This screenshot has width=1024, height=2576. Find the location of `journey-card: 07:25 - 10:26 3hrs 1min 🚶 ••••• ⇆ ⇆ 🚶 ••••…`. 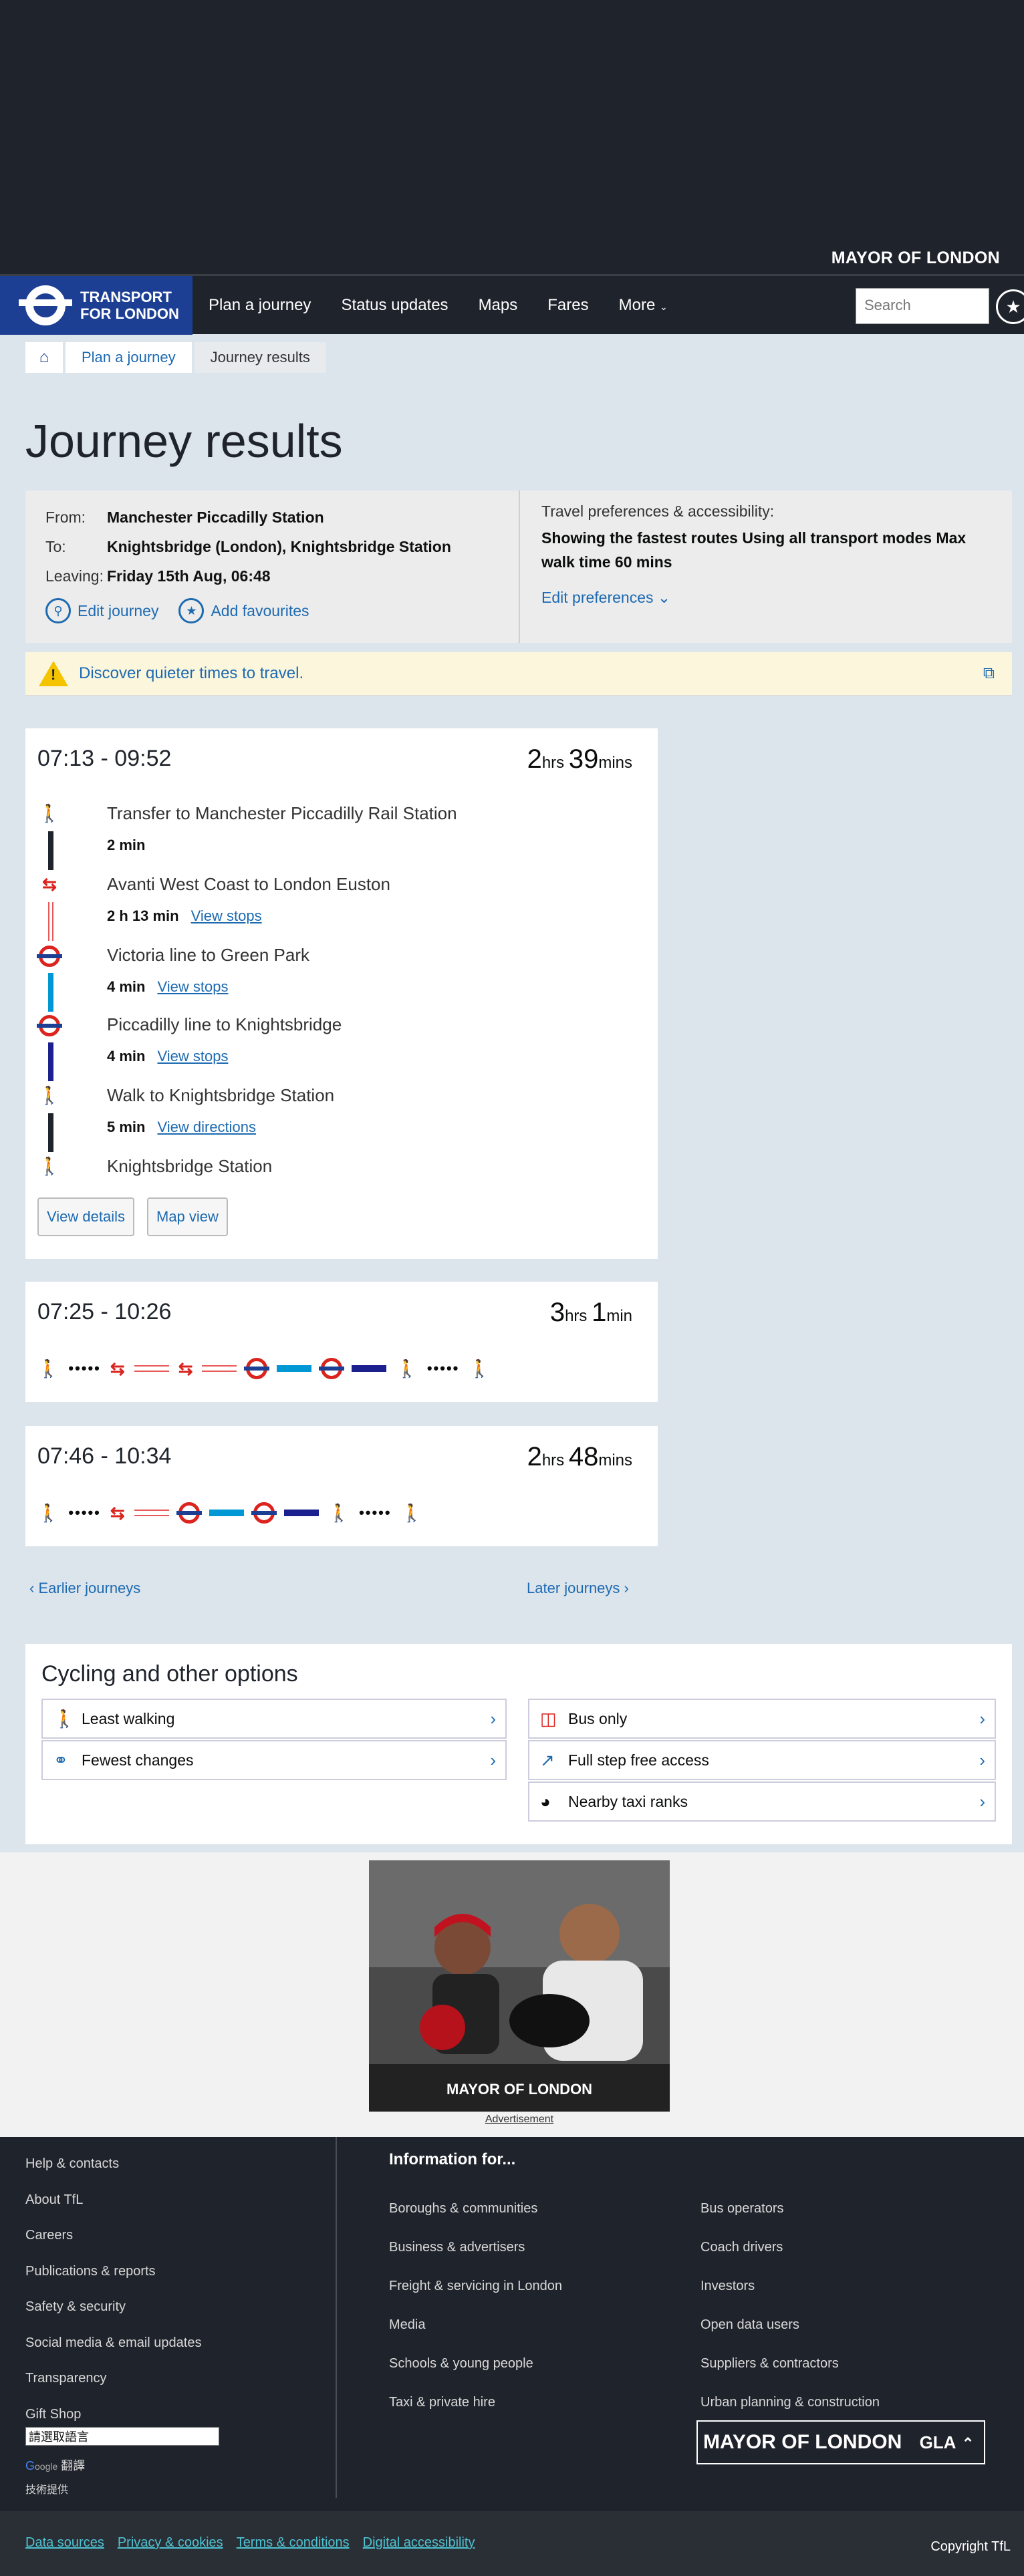

journey-card: 07:25 - 10:26 3hrs 1min 🚶 ••••• ⇆ ⇆ 🚶 ••••… is located at coordinates (341, 1342).